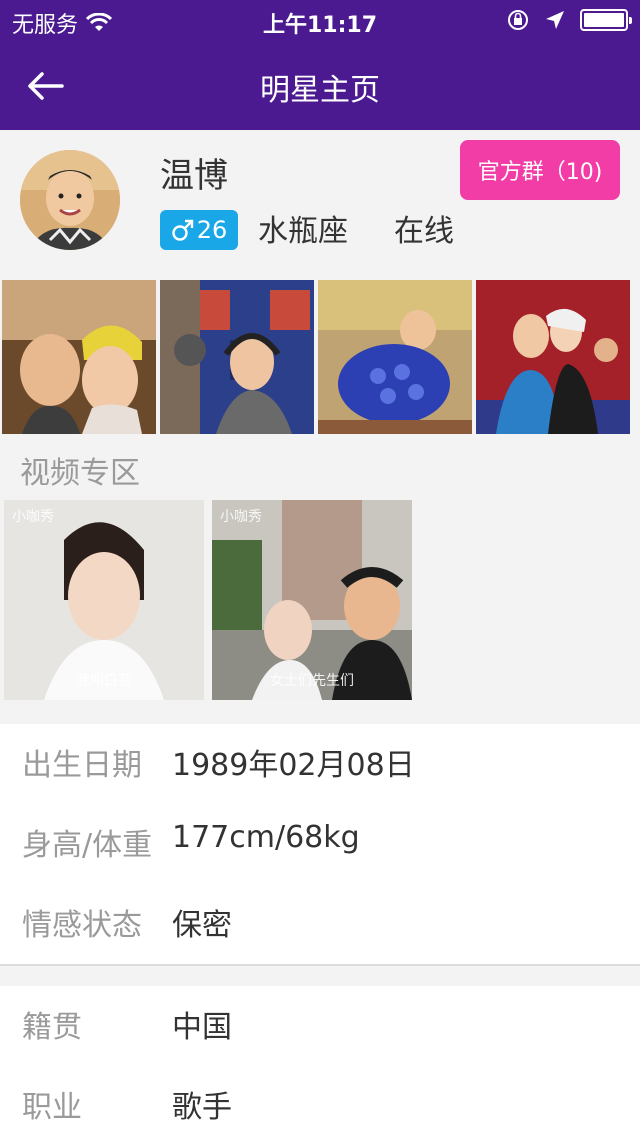 The image size is (640, 1136). What do you see at coordinates (182, 230) in the screenshot?
I see `male-icon` at bounding box center [182, 230].